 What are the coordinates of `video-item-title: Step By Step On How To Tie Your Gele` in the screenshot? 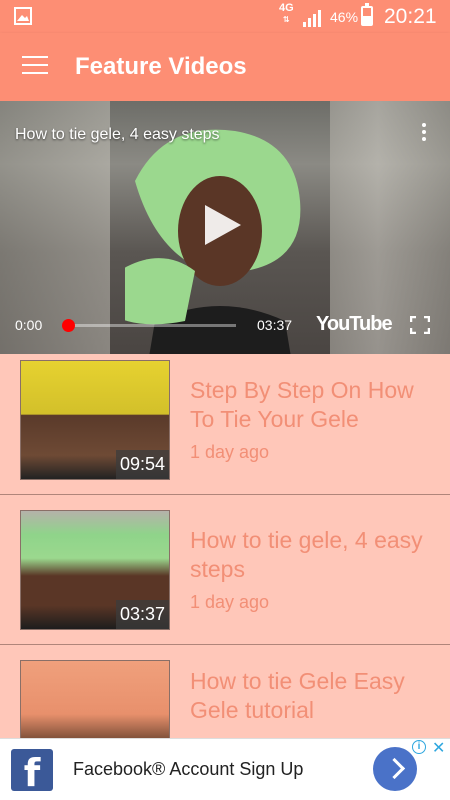 It's located at (302, 404).